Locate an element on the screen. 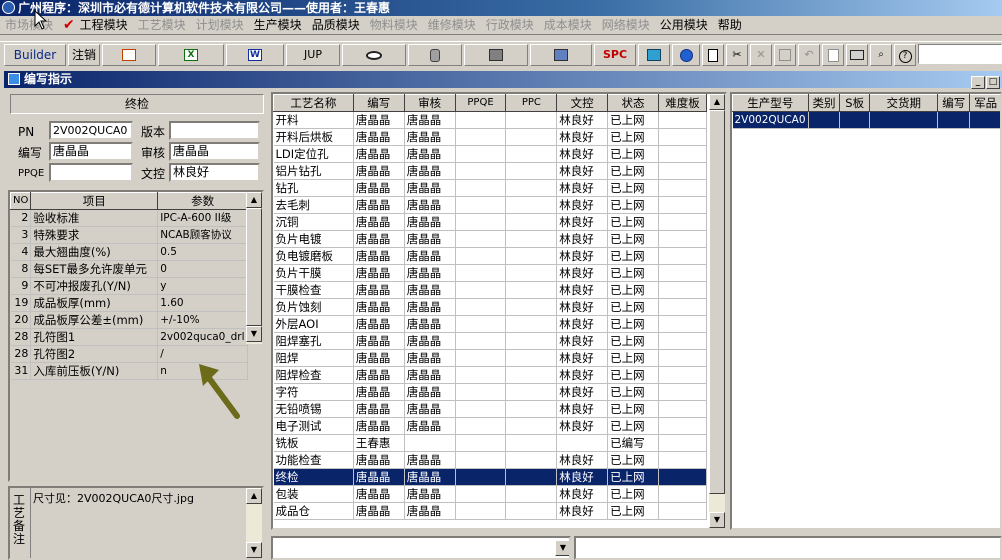  toolbar-input is located at coordinates (960, 54).